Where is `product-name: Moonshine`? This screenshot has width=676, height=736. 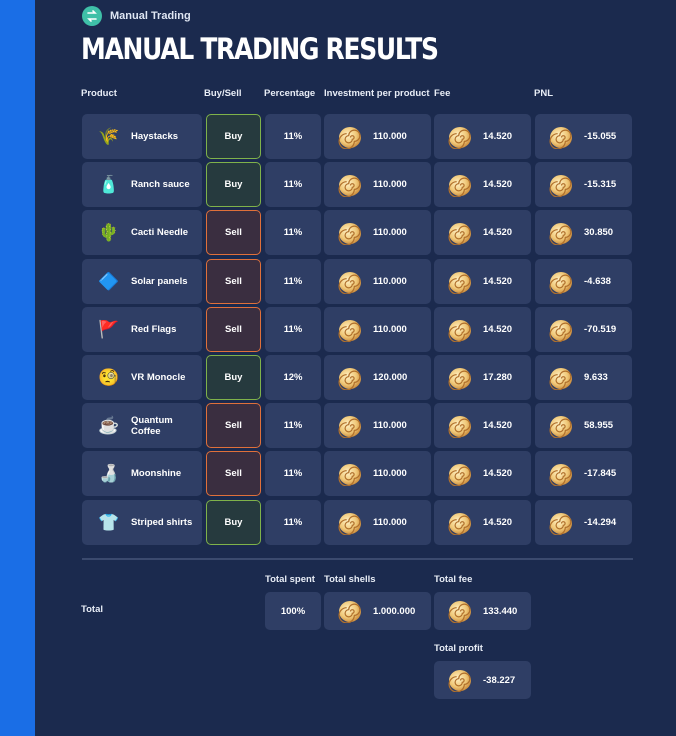 product-name: Moonshine is located at coordinates (156, 473).